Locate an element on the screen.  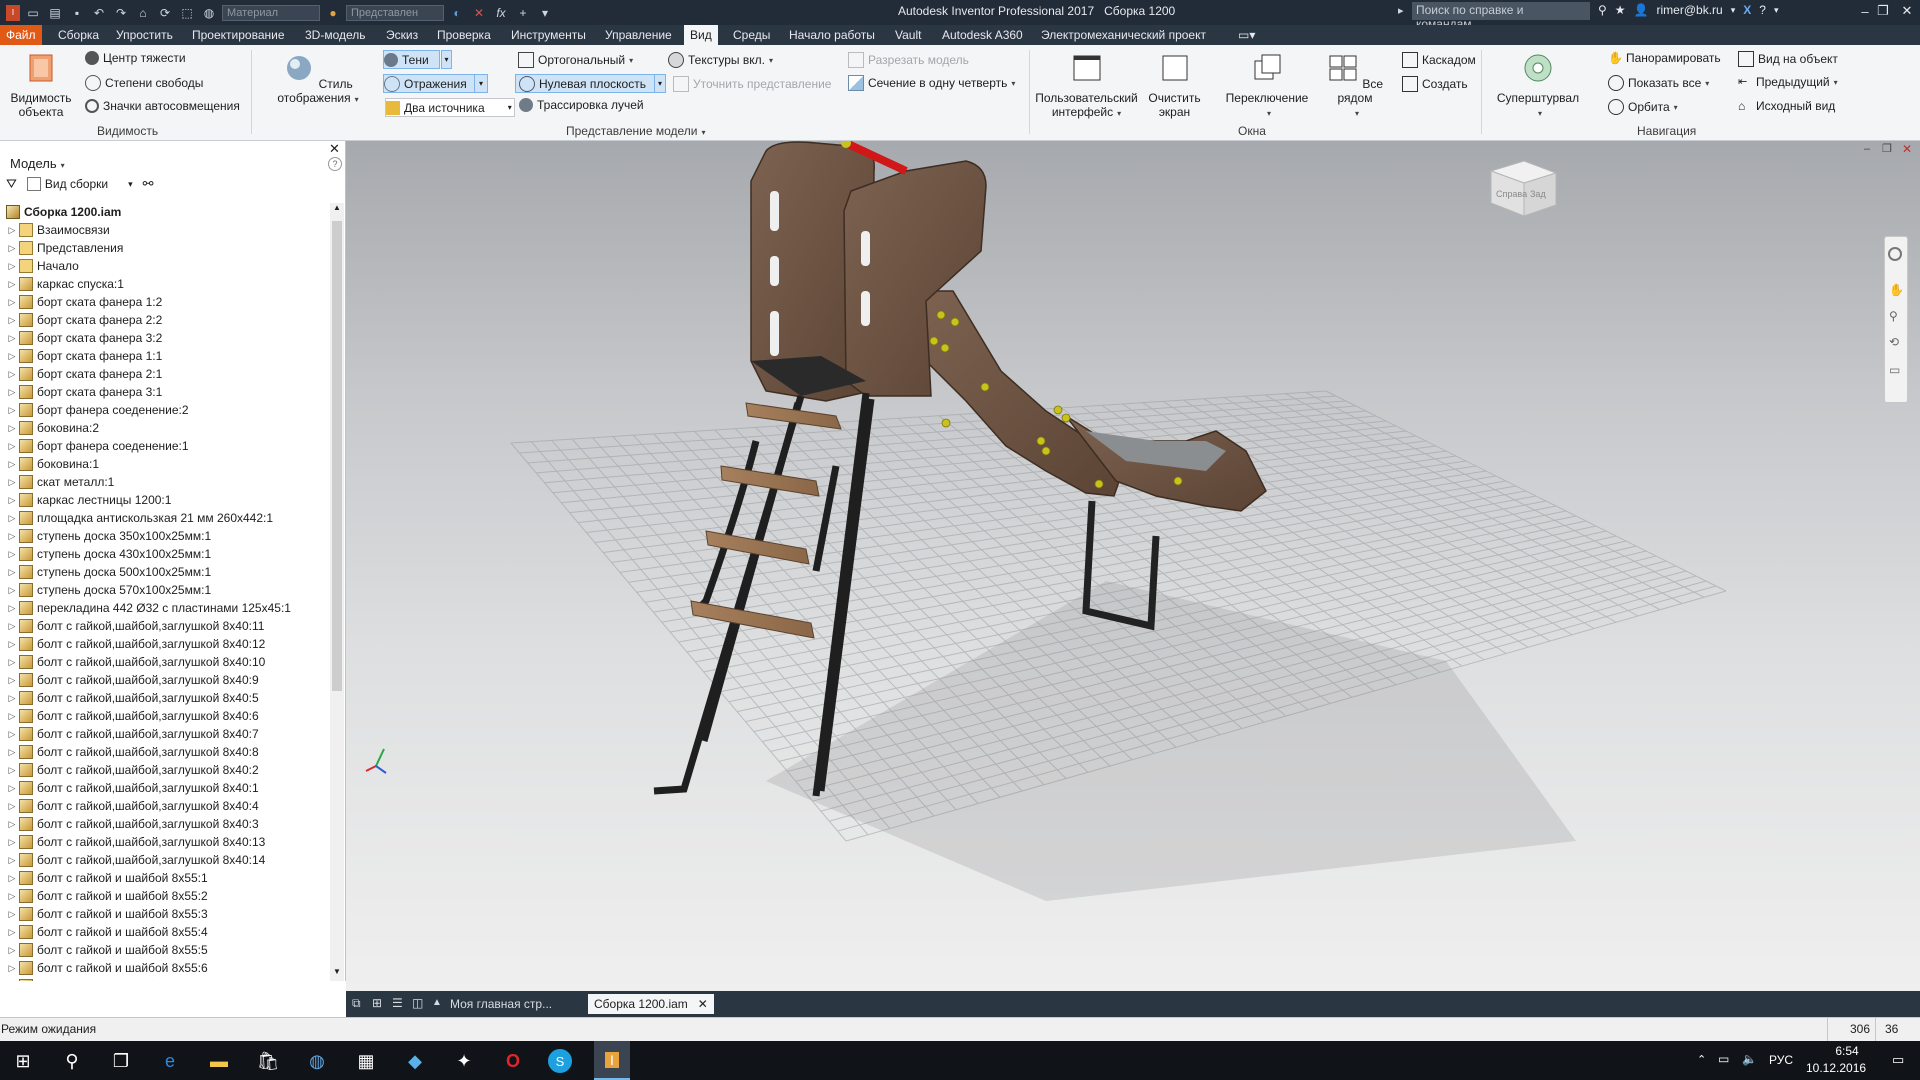
tray-volume-icon: 🔈 is located at coordinates (1749, 1059).